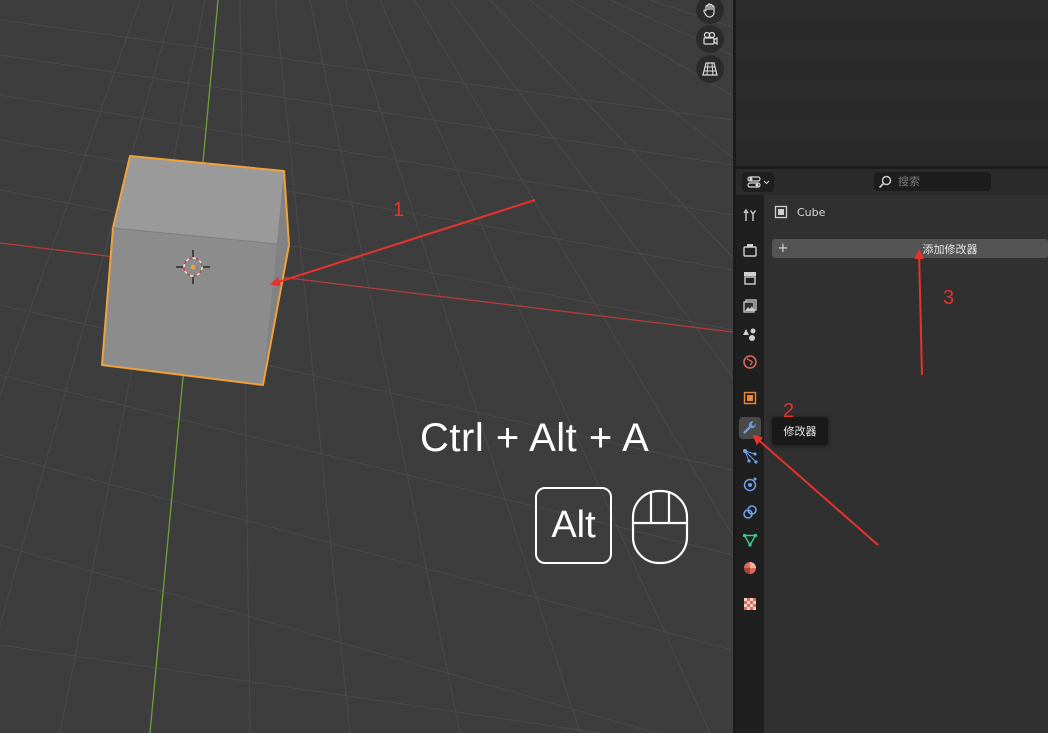  I want to click on tab-world, so click(750, 362).